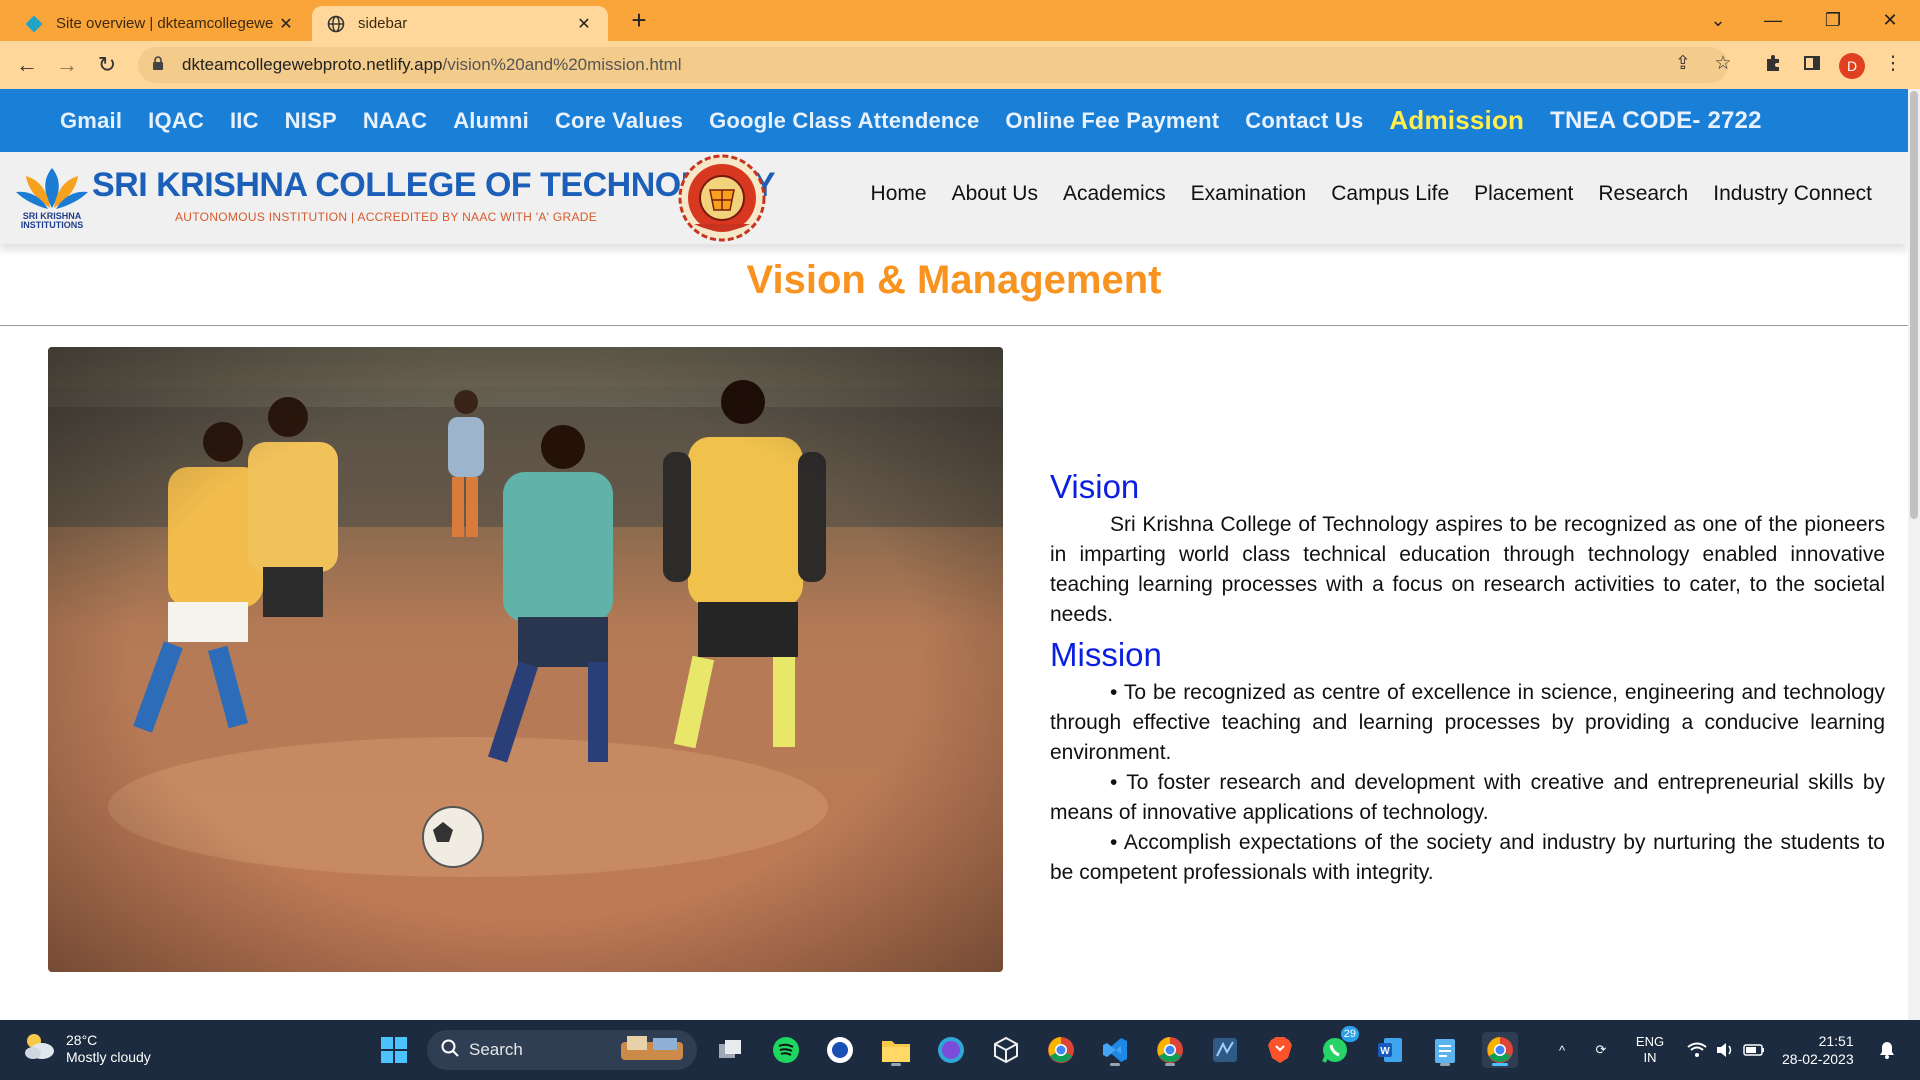 This screenshot has width=1920, height=1080. What do you see at coordinates (896, 1050) in the screenshot?
I see `file-explorer-icon` at bounding box center [896, 1050].